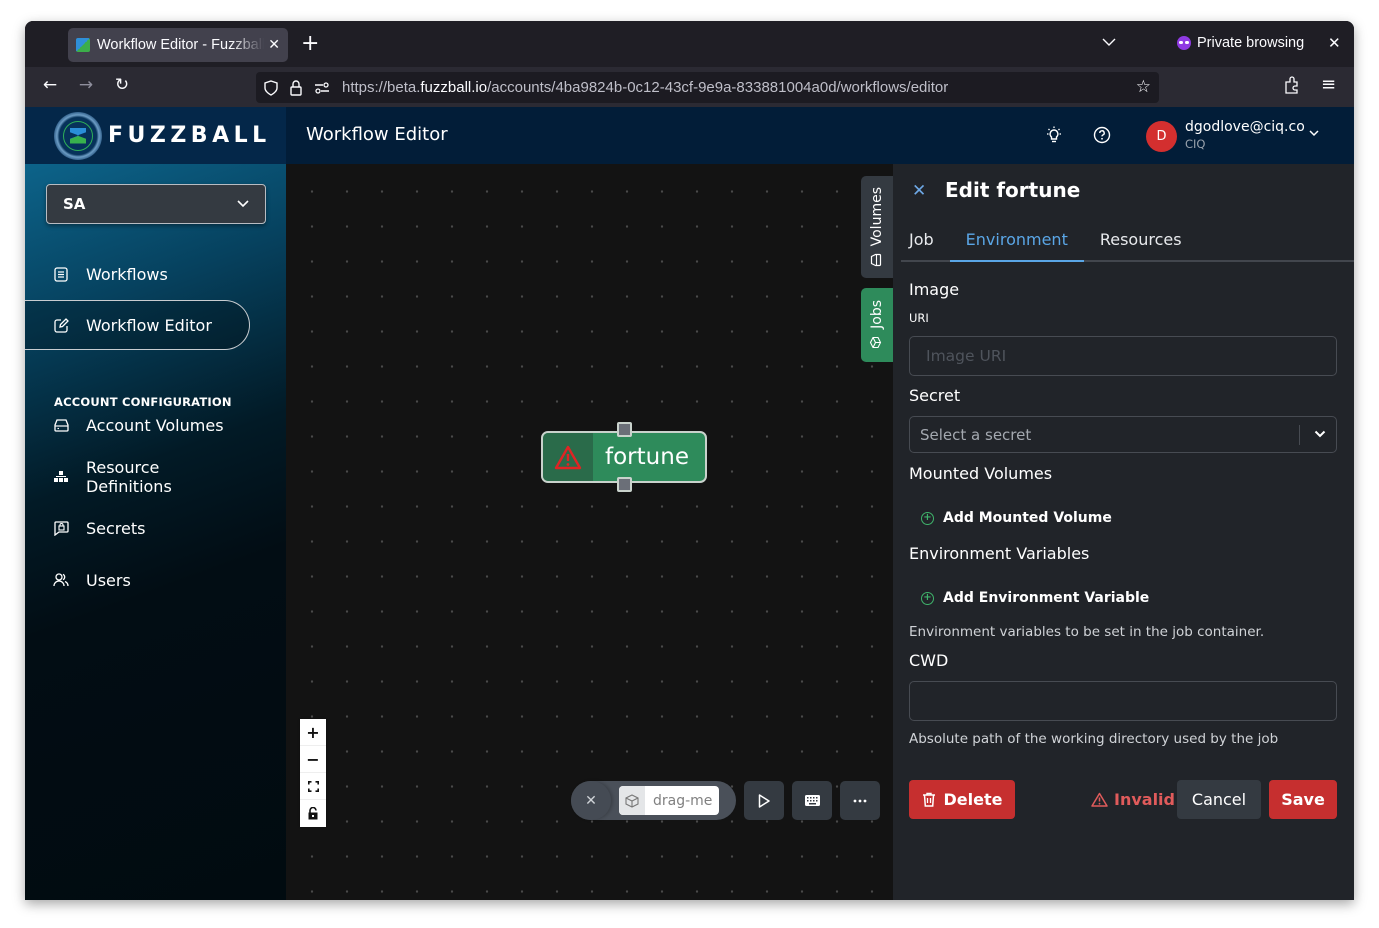 This screenshot has width=1379, height=928. Describe the element at coordinates (860, 800) in the screenshot. I see `more-options-button` at that location.